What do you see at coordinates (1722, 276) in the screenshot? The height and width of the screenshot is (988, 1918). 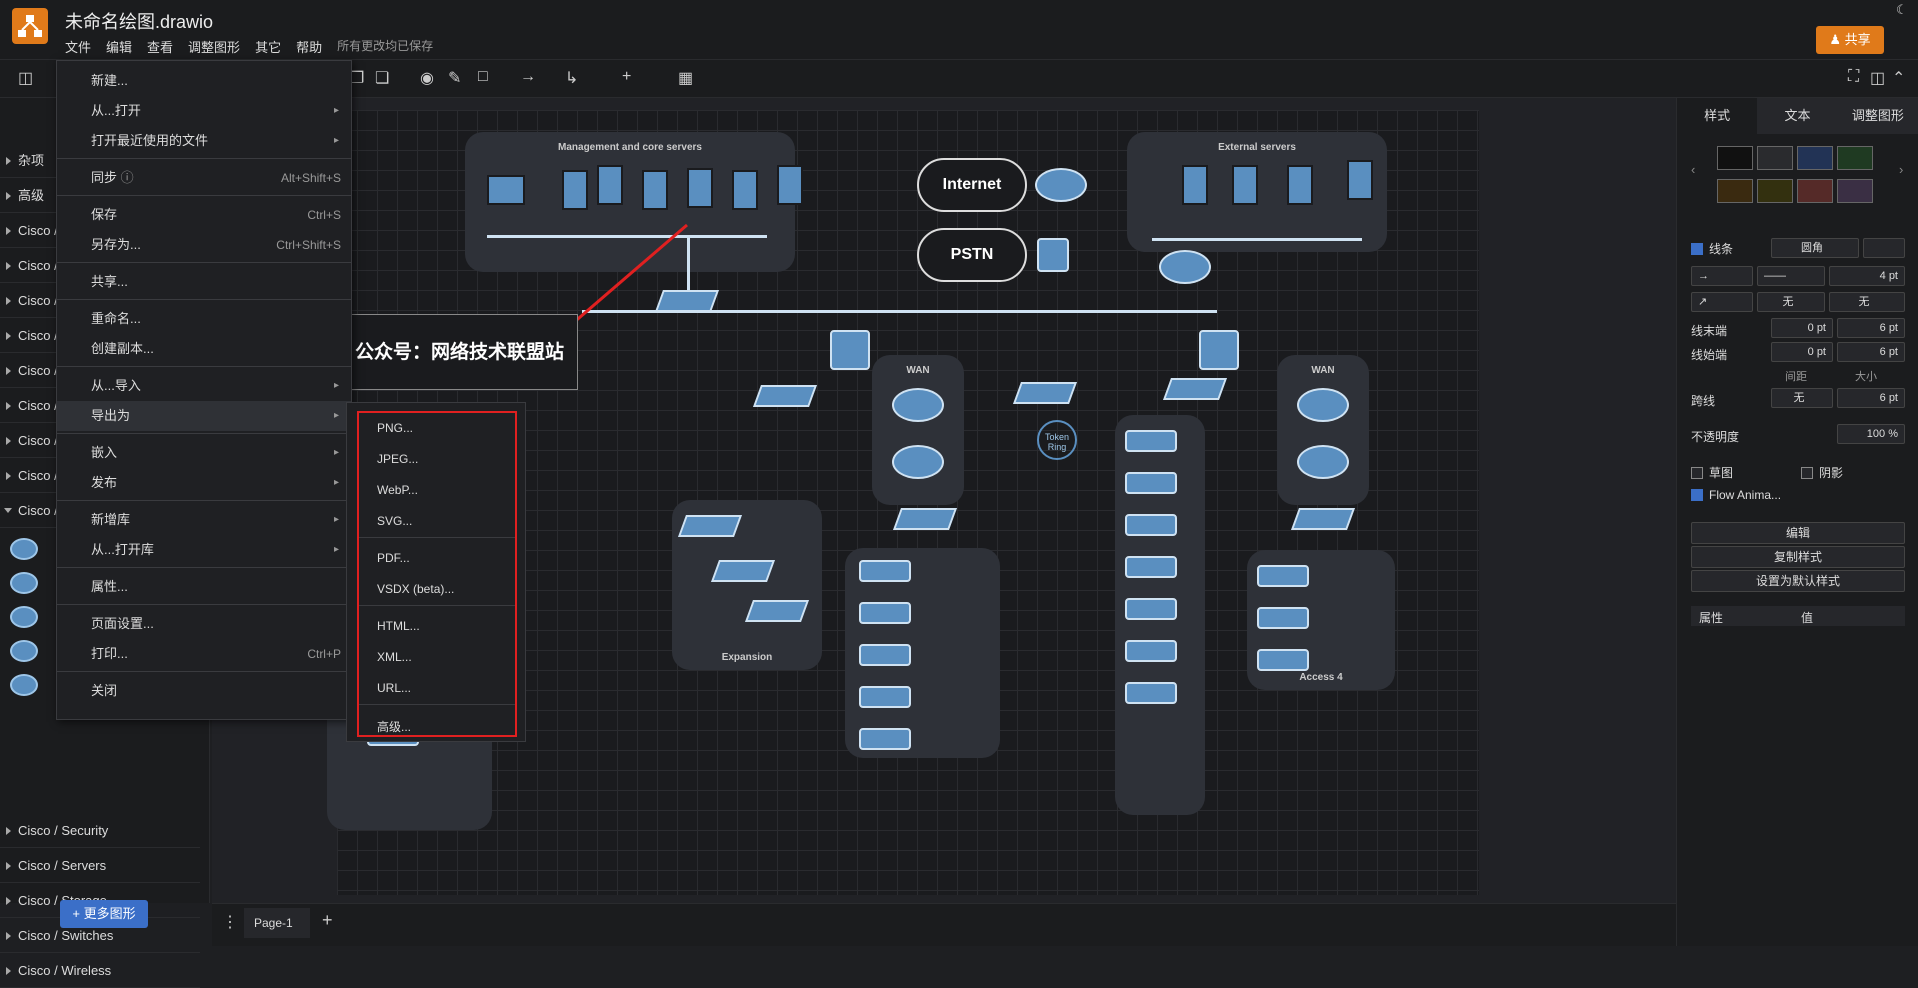 I see `connection-pattern-select: →` at bounding box center [1722, 276].